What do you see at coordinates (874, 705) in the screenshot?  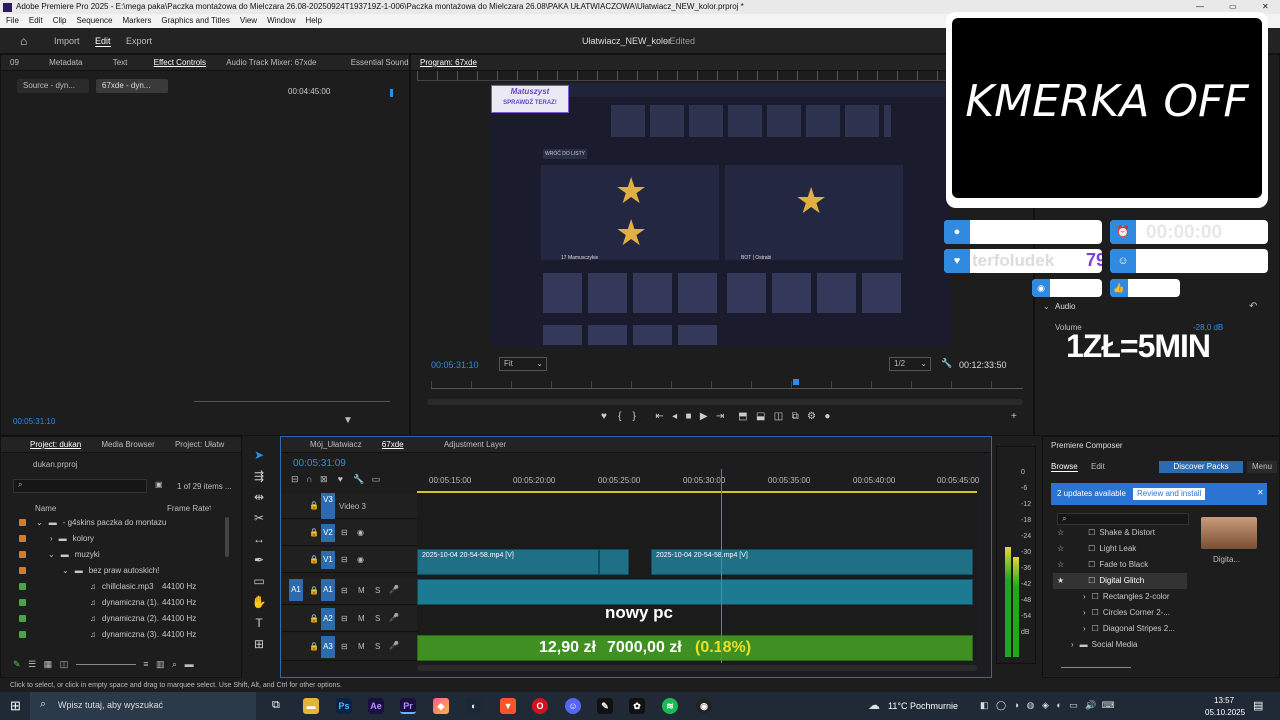 I see `weather-icon: ☁` at bounding box center [874, 705].